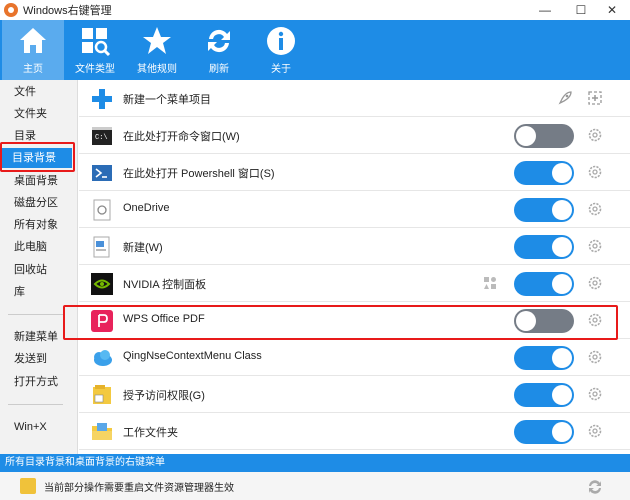  Describe the element at coordinates (315, 10) in the screenshot. I see `title-bar: Windows右键管理 — ☐ ✕` at that location.